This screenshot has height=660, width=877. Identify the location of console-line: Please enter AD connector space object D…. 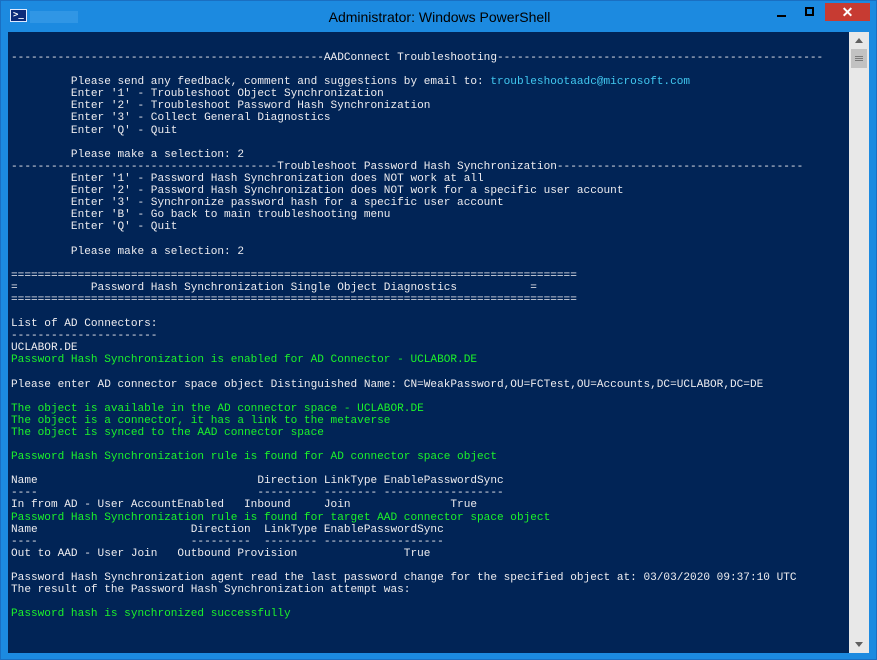
(417, 385).